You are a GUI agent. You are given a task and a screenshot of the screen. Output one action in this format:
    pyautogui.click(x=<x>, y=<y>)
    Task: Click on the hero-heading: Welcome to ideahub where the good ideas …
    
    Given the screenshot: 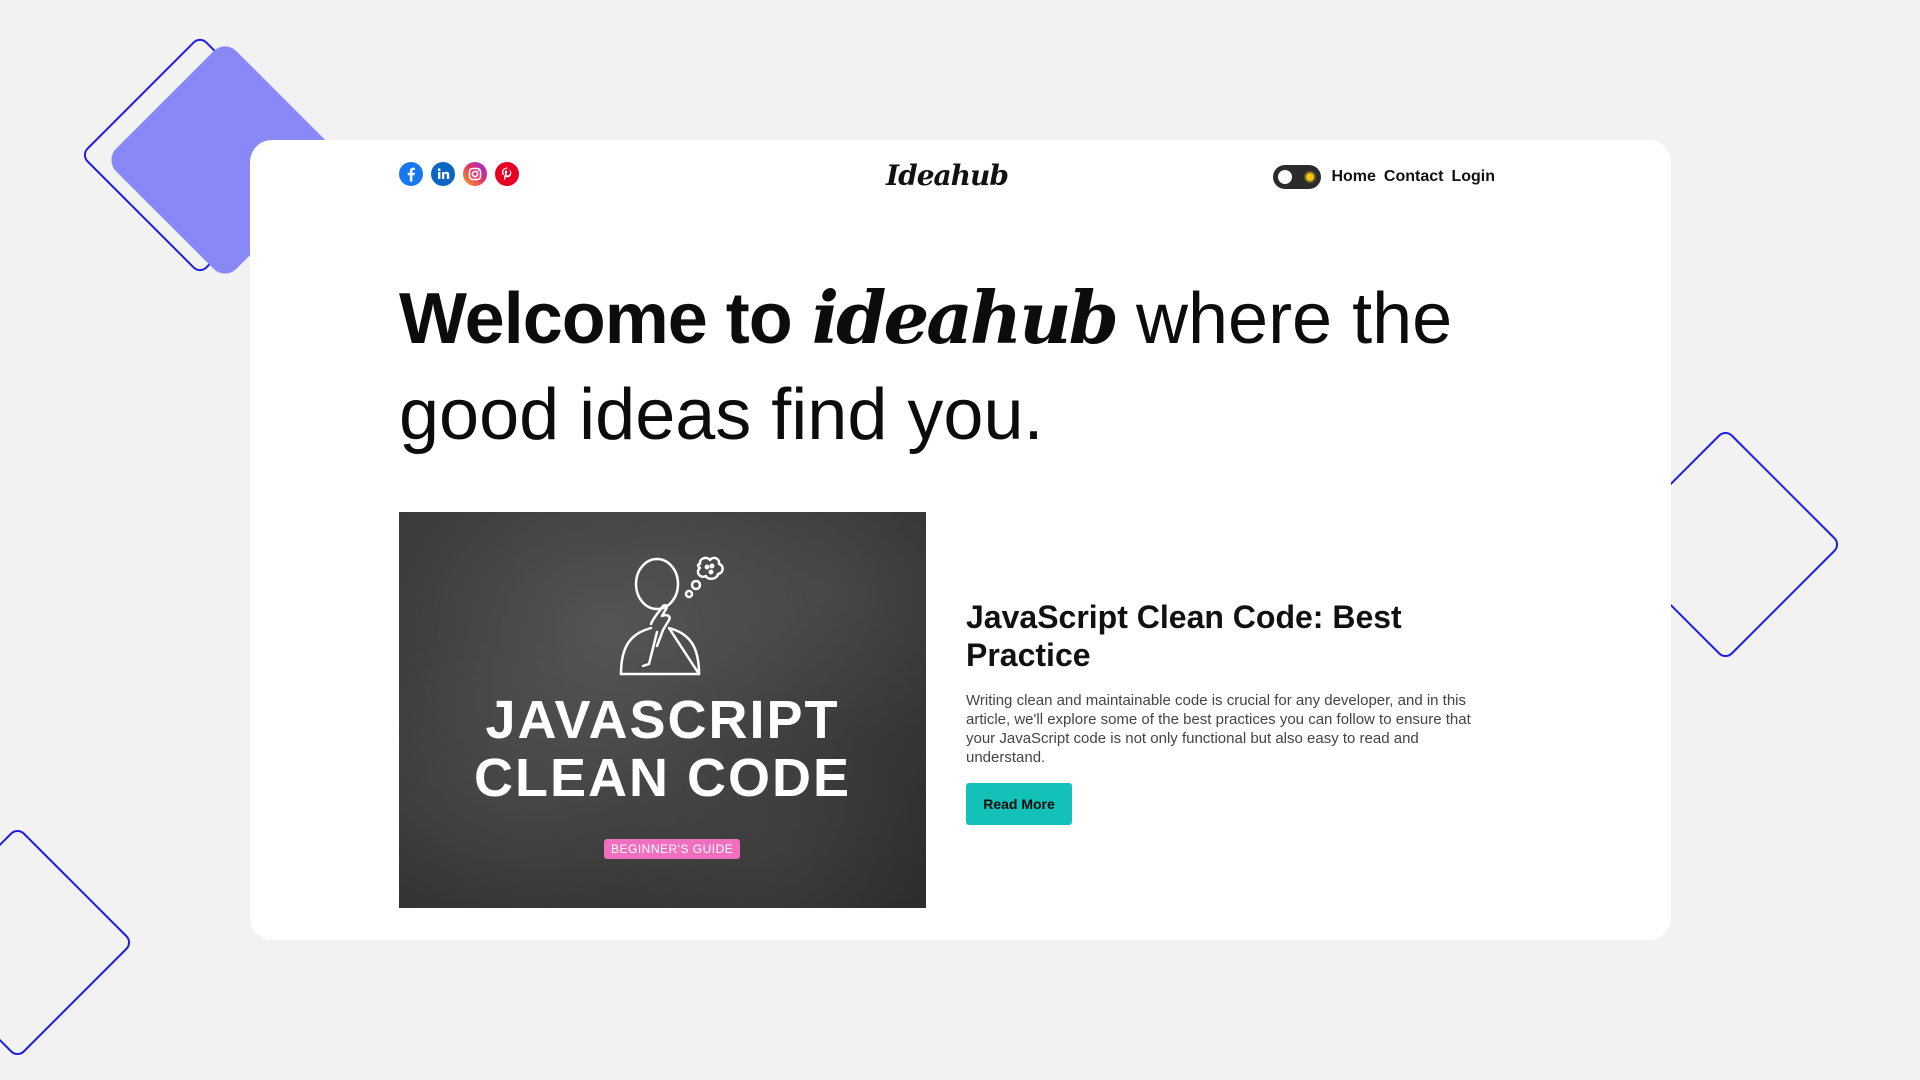 What is the action you would take?
    pyautogui.click(x=929, y=366)
    